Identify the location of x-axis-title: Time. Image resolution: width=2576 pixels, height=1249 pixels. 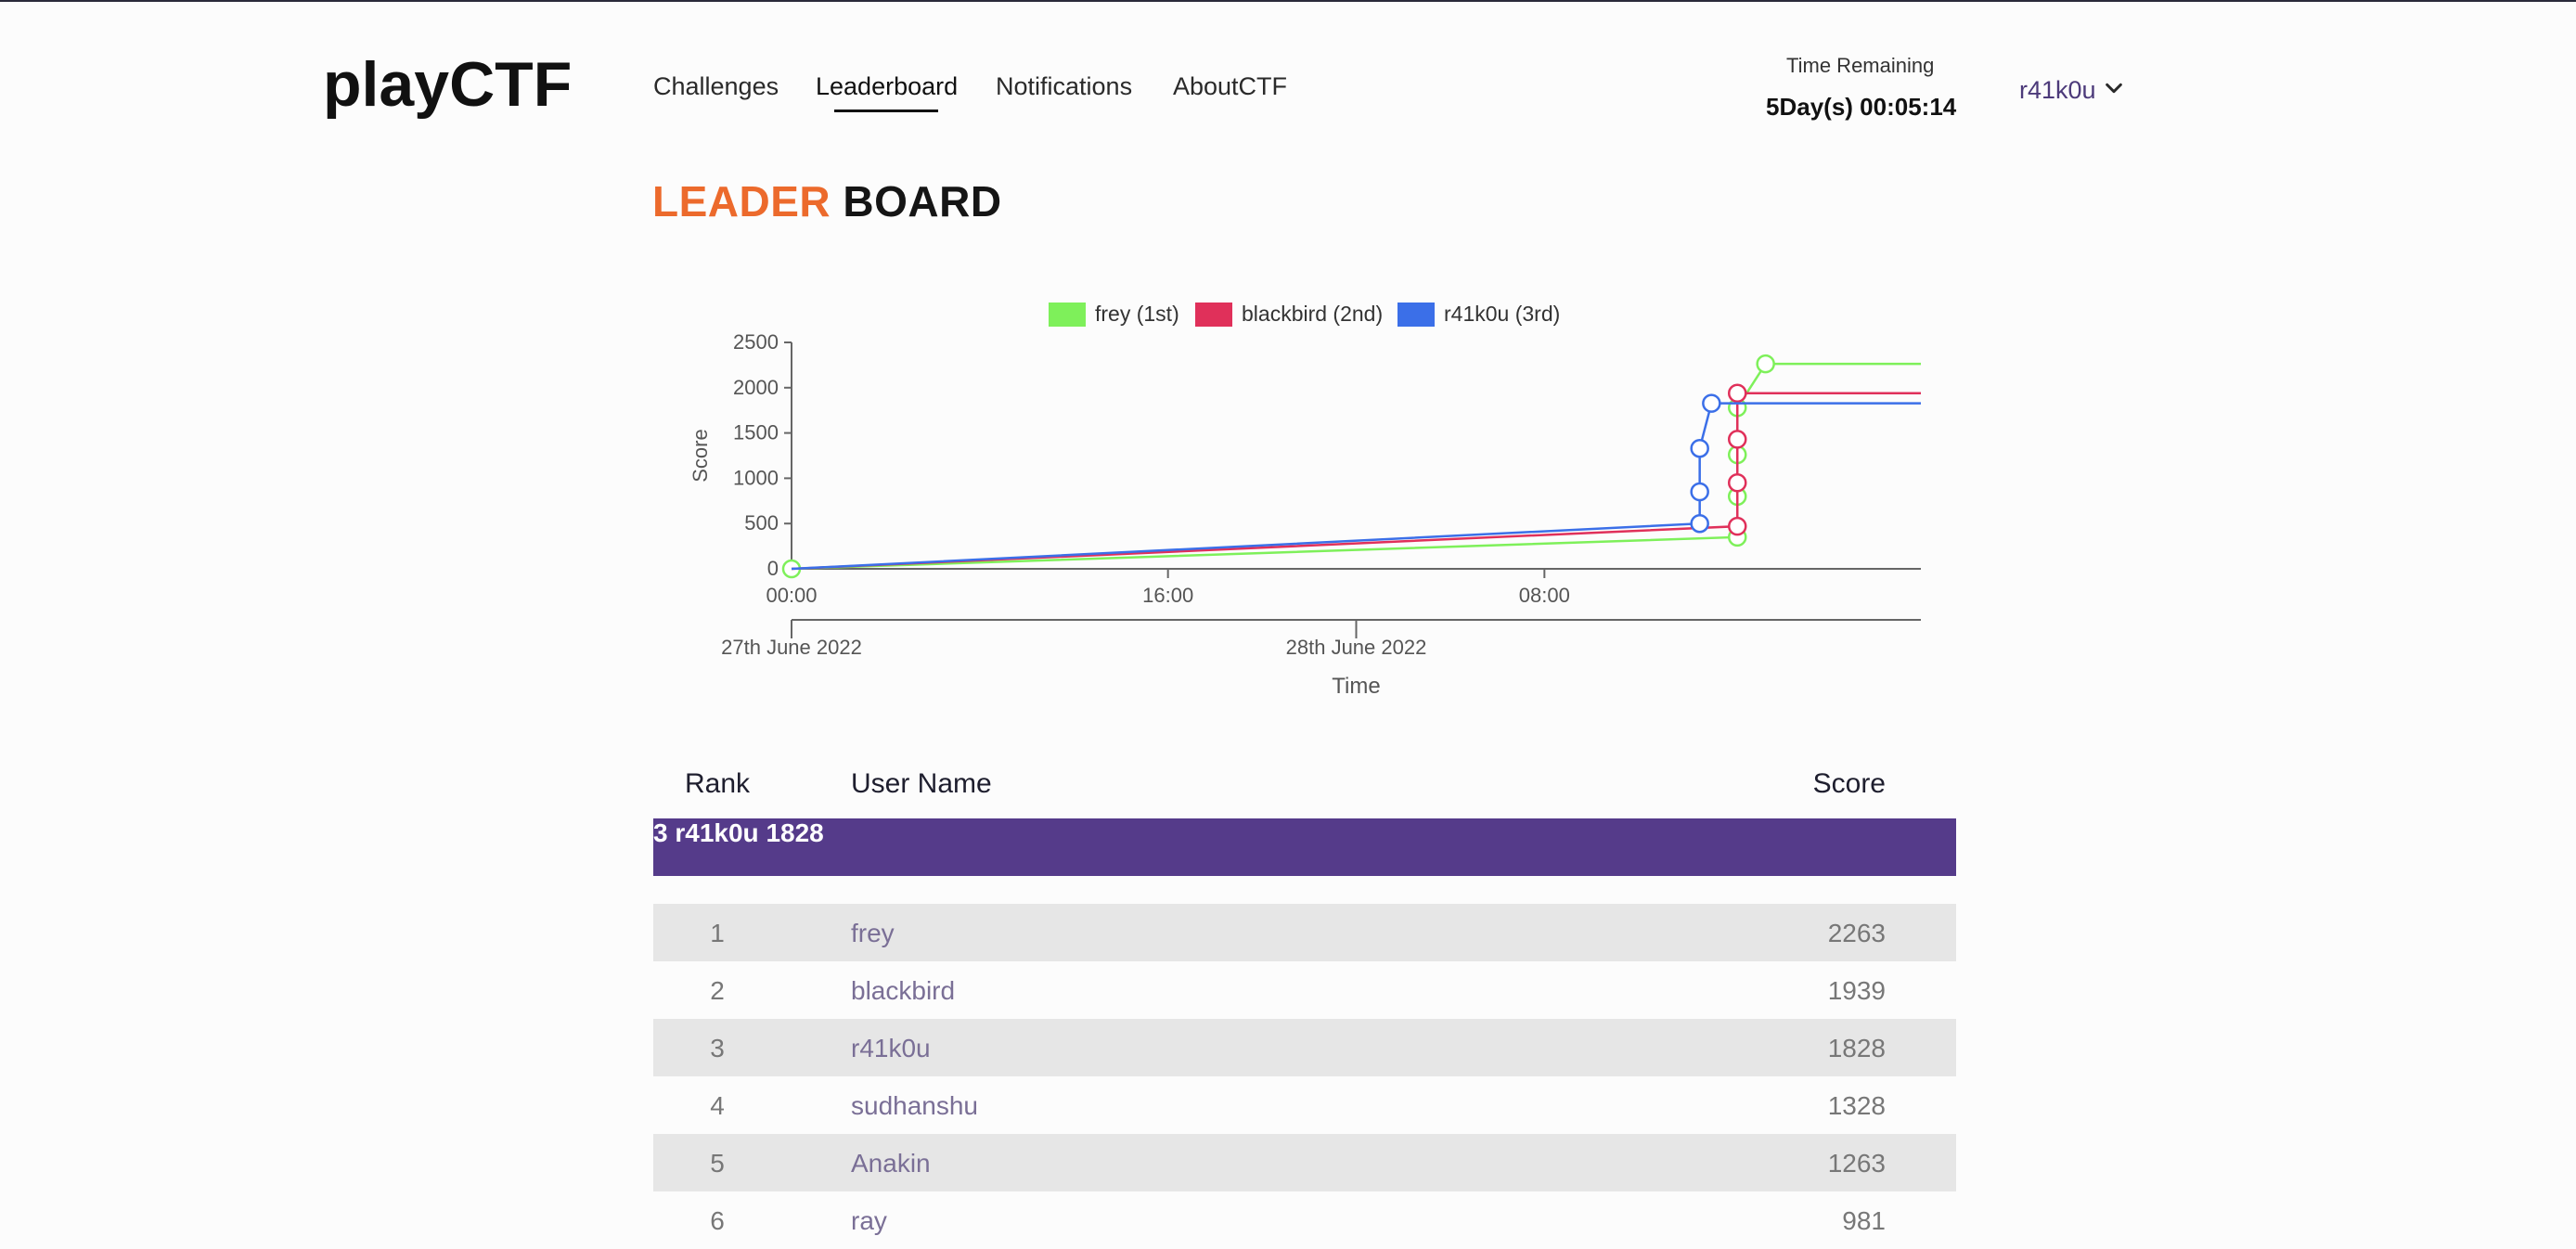
(1356, 686).